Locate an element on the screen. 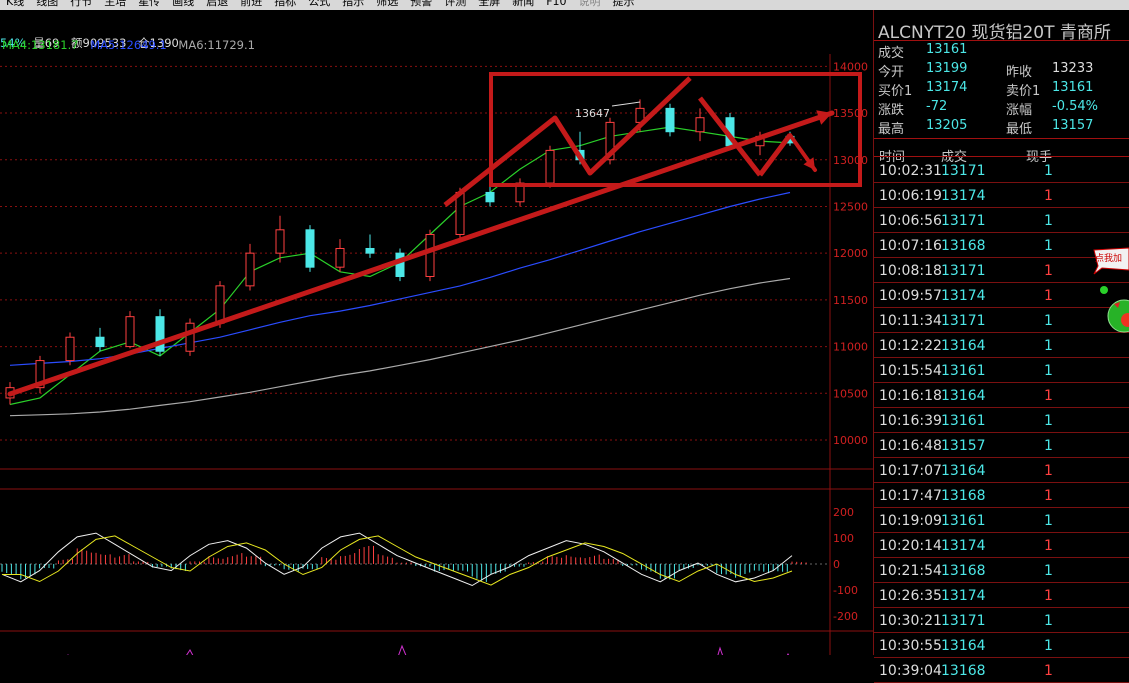 The image size is (1129, 683). menu-item: 画线 is located at coordinates (183, 4).